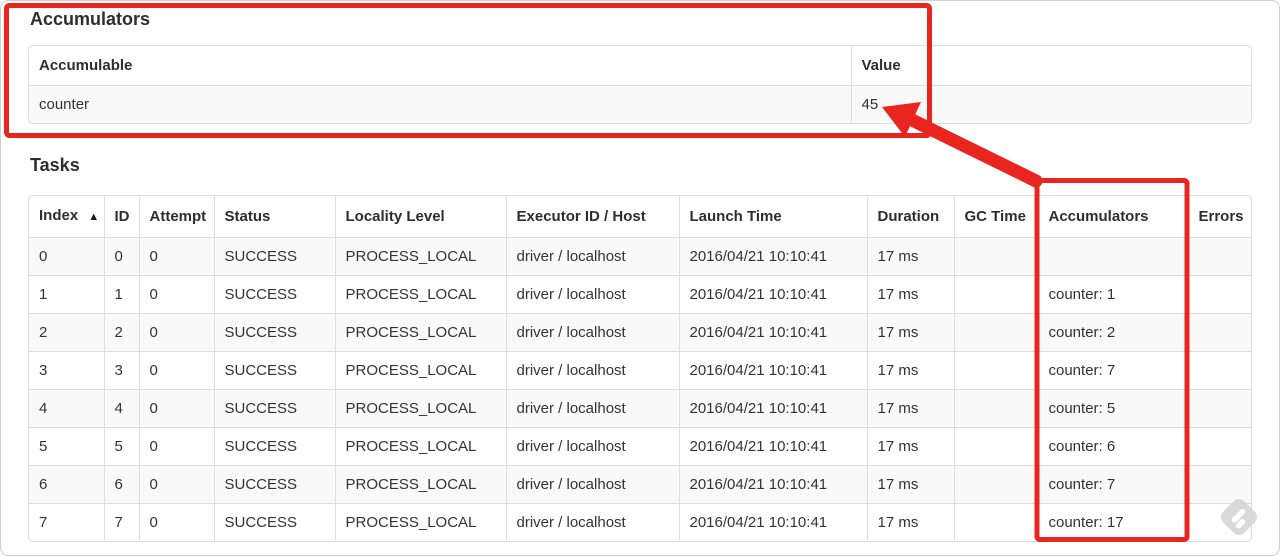 The image size is (1280, 556). Describe the element at coordinates (440, 104) in the screenshot. I see `table-cell: counter` at that location.